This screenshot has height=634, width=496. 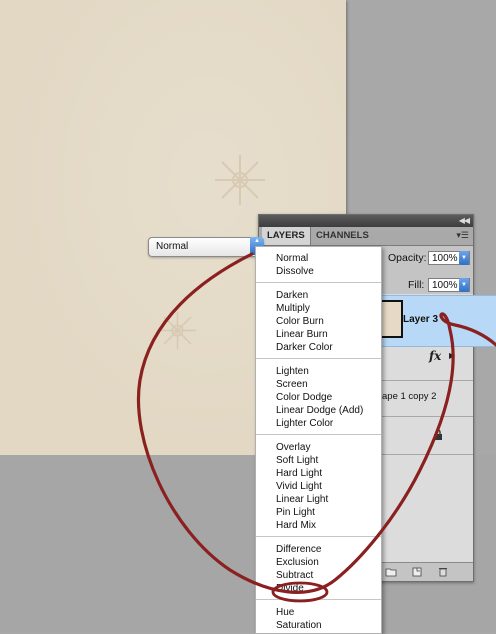 What do you see at coordinates (300, 321) in the screenshot?
I see `menu-item-color-burn: Color Burn` at bounding box center [300, 321].